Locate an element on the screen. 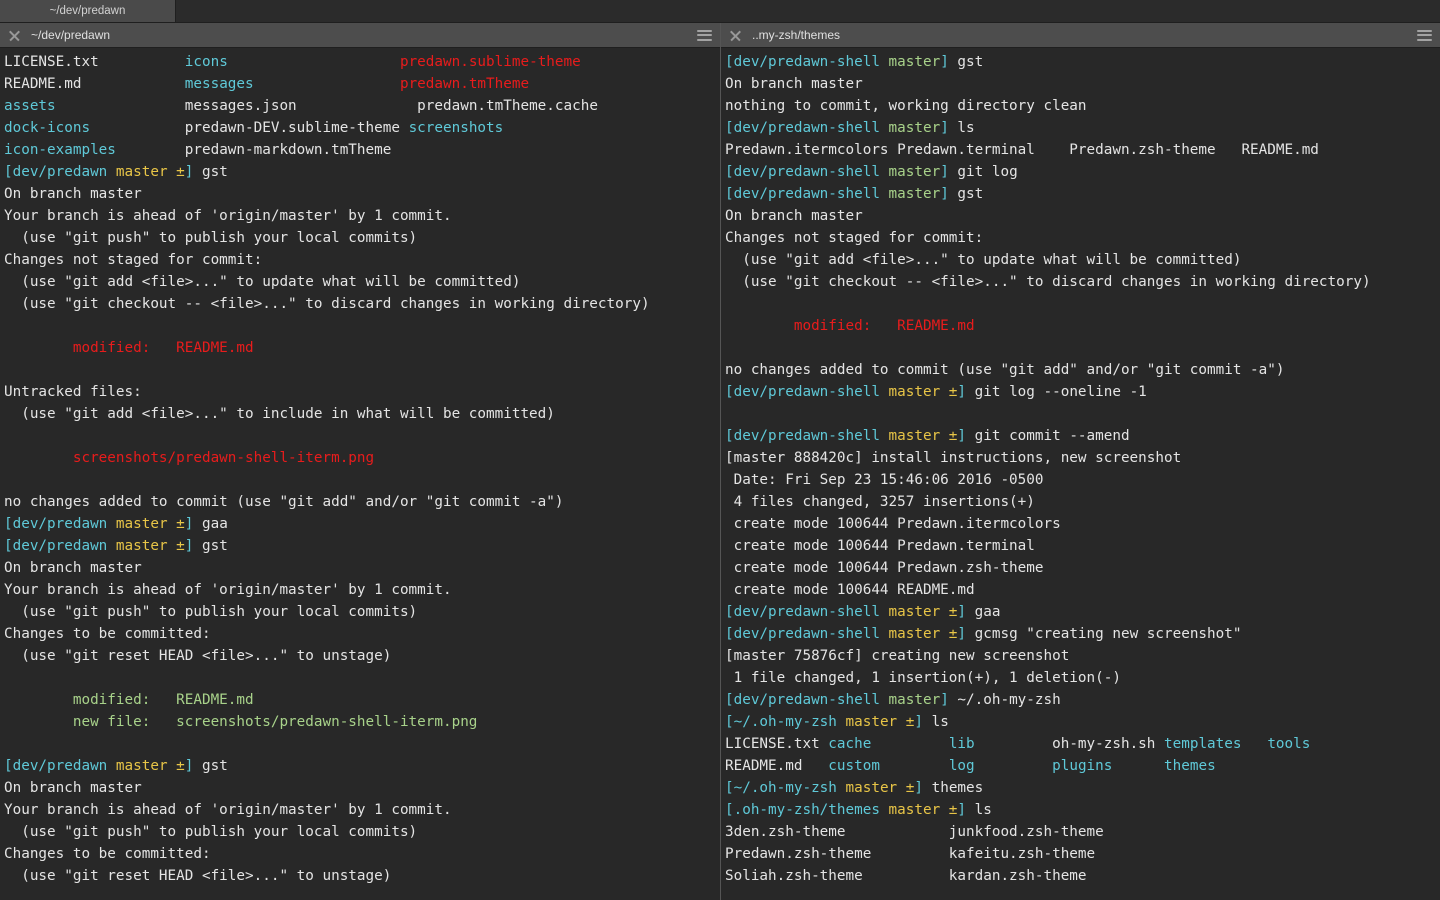  terminal-text: create mode 100644 README.md is located at coordinates (850, 590).